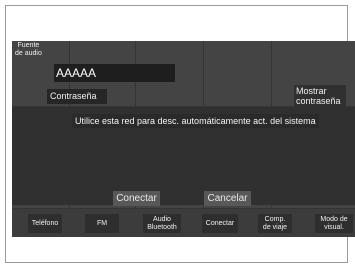 The width and height of the screenshot is (355, 269). I want to click on nav-display-mode-button: Modo de visual., so click(334, 223).